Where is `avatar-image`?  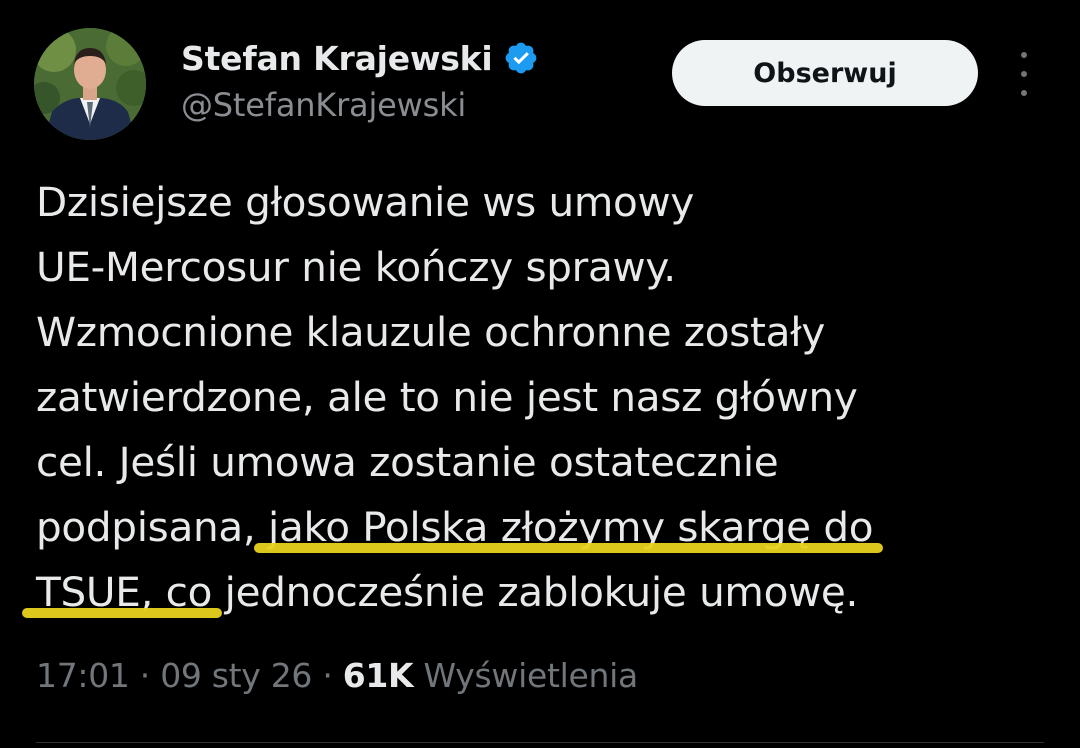 avatar-image is located at coordinates (90, 84).